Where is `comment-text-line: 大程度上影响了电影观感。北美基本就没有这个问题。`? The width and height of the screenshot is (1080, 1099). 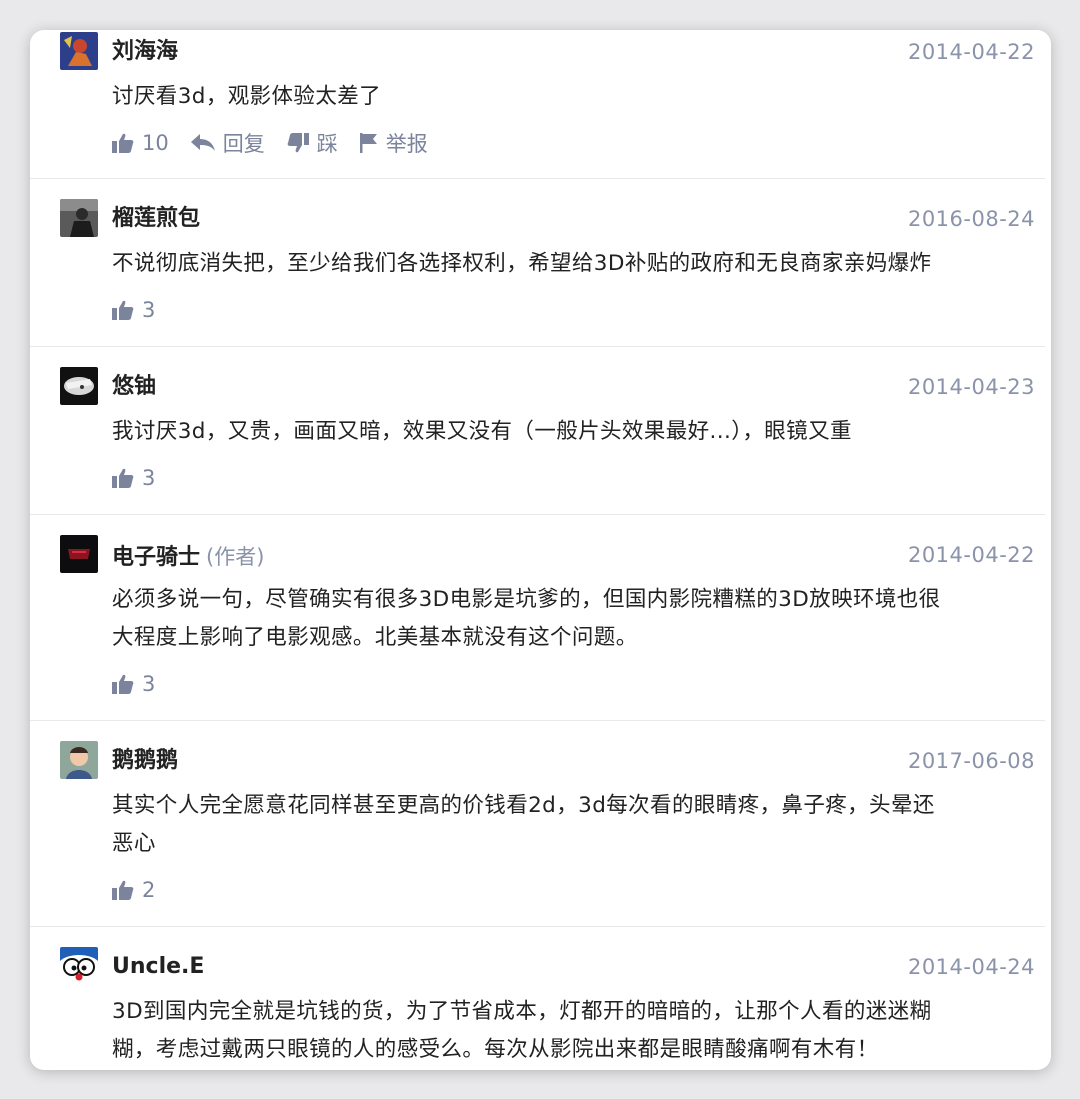
comment-text-line: 大程度上影响了电影观感。北美基本就没有这个问题。 is located at coordinates (375, 637).